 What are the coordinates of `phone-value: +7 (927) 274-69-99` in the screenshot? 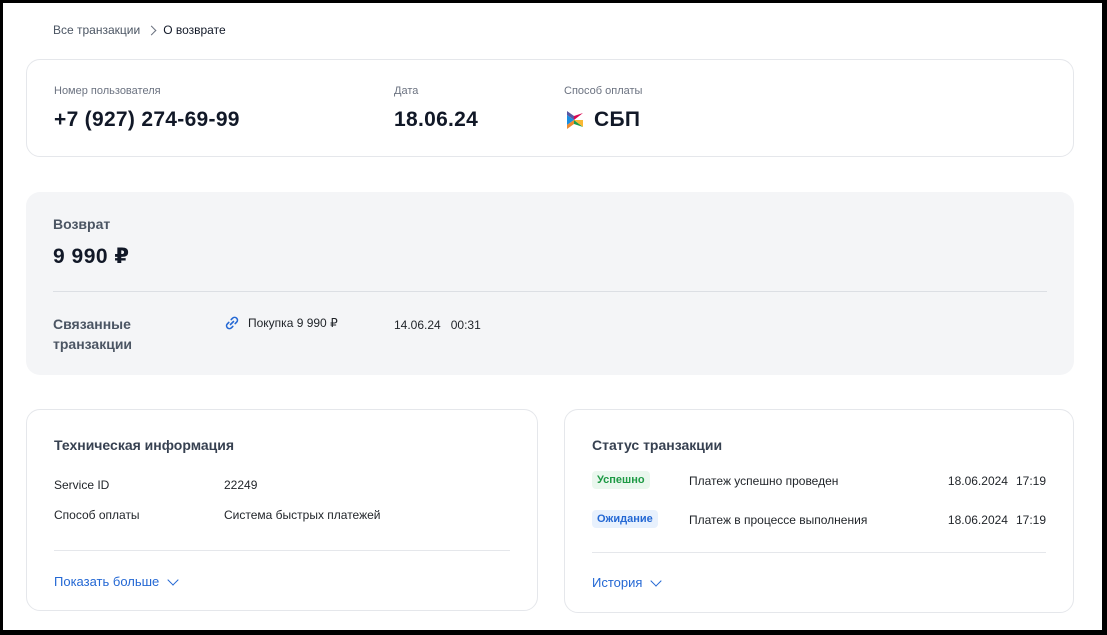 It's located at (147, 119).